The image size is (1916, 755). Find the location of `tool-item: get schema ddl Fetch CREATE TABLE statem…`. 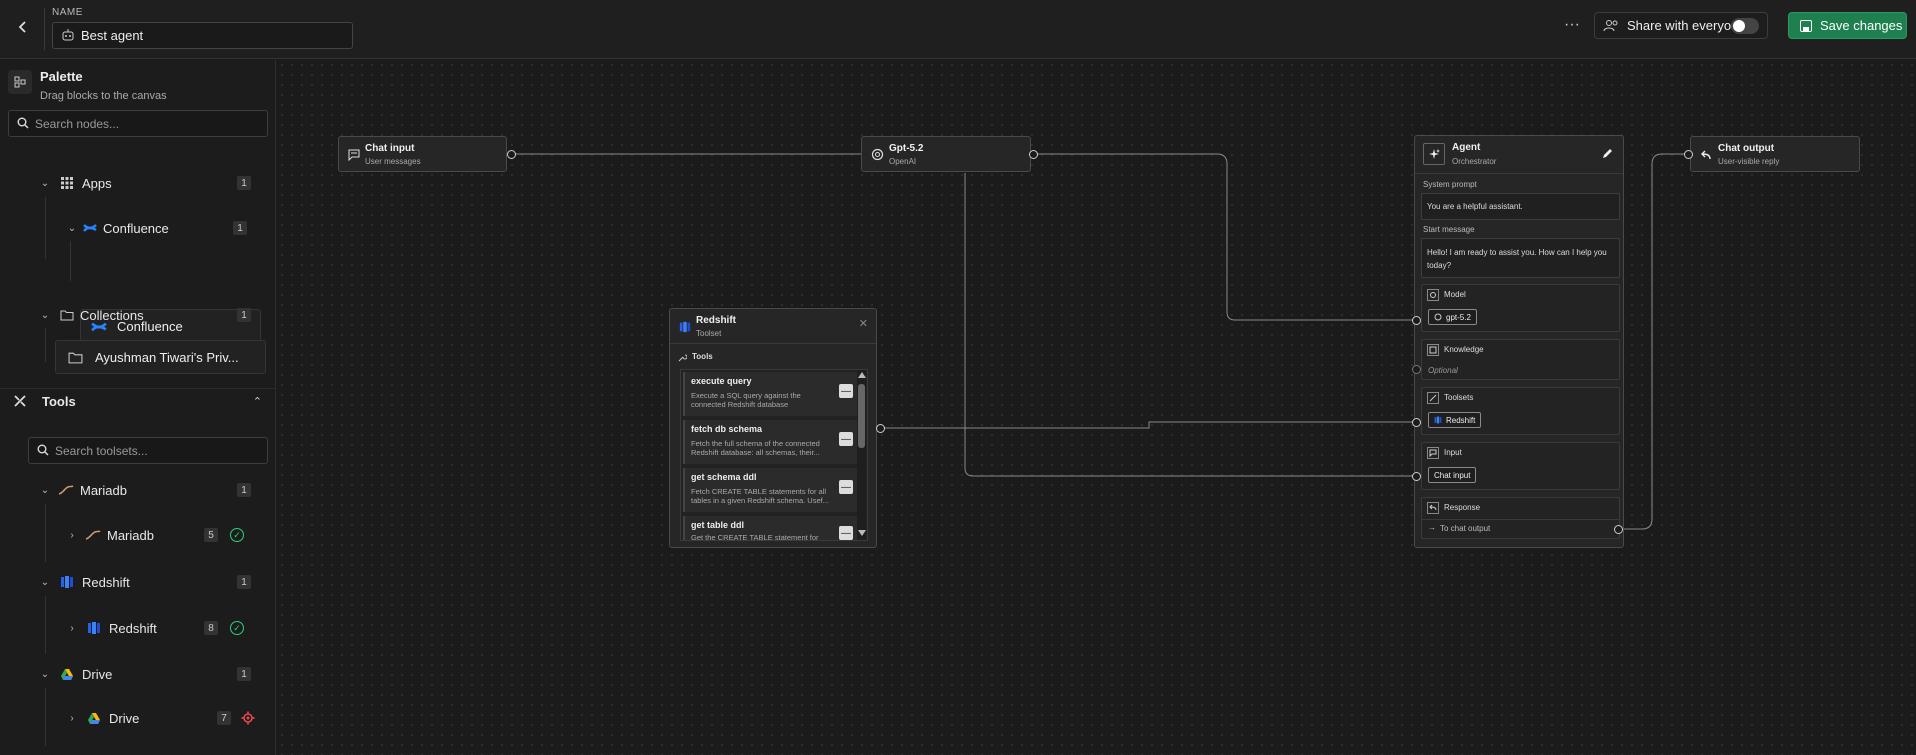

tool-item: get schema ddl Fetch CREATE TABLE statem… is located at coordinates (771, 490).